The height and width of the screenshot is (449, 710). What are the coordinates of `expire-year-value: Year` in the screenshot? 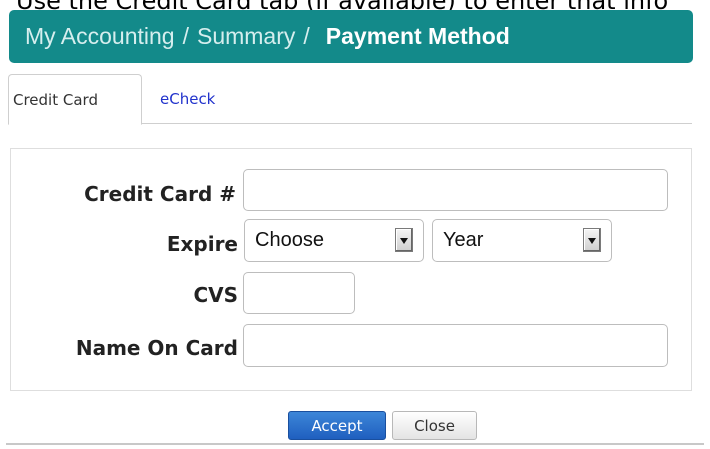 It's located at (463, 240).